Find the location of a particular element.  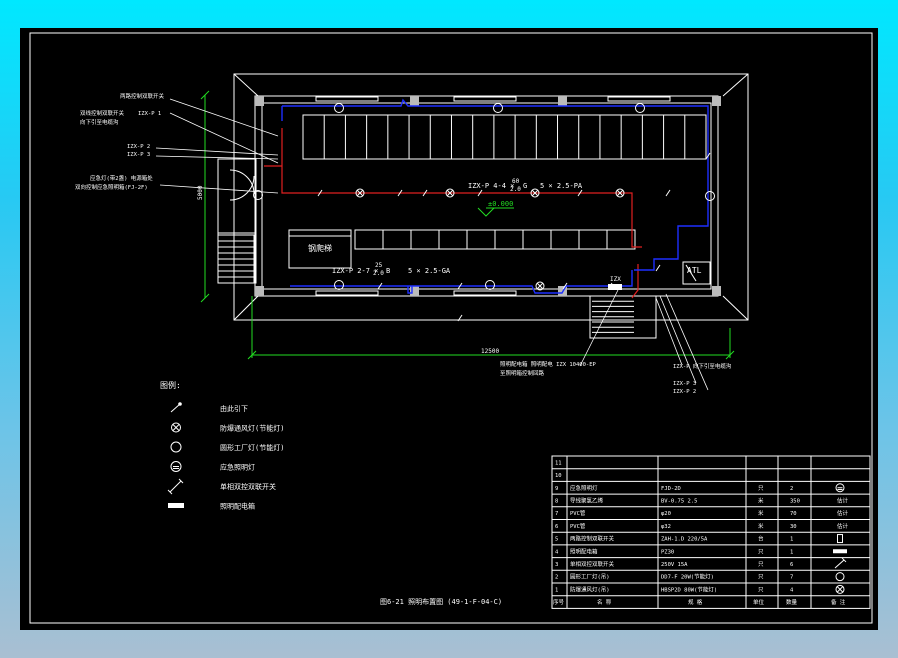

callout-left-text: 双向控制应急照明箱(FJ-2F) is located at coordinates (111, 187).